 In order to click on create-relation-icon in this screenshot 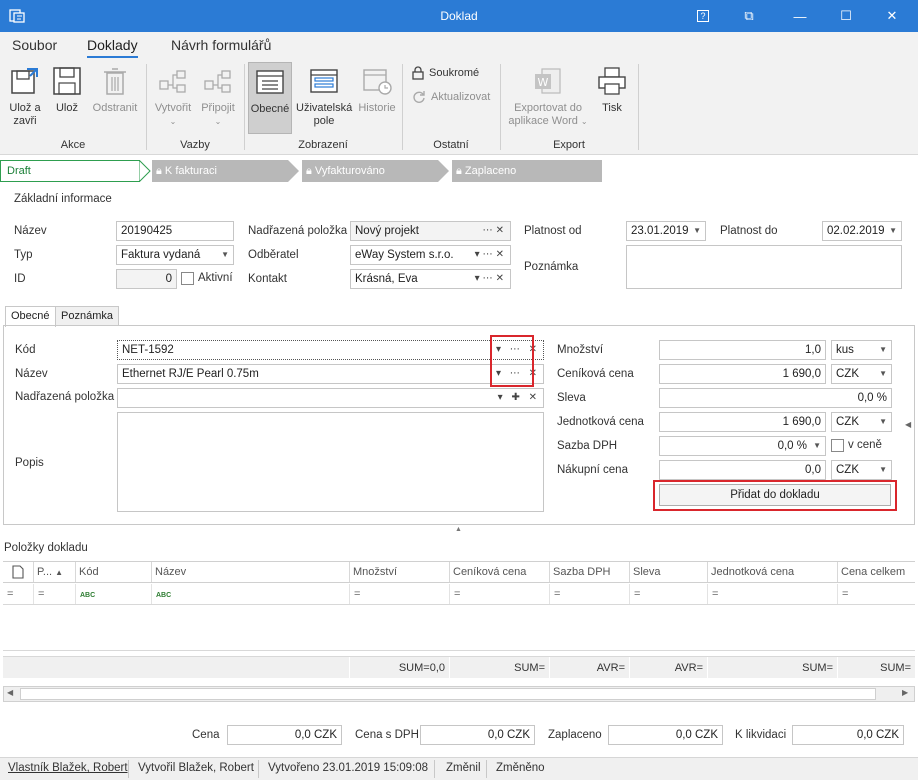, I will do `click(173, 81)`.